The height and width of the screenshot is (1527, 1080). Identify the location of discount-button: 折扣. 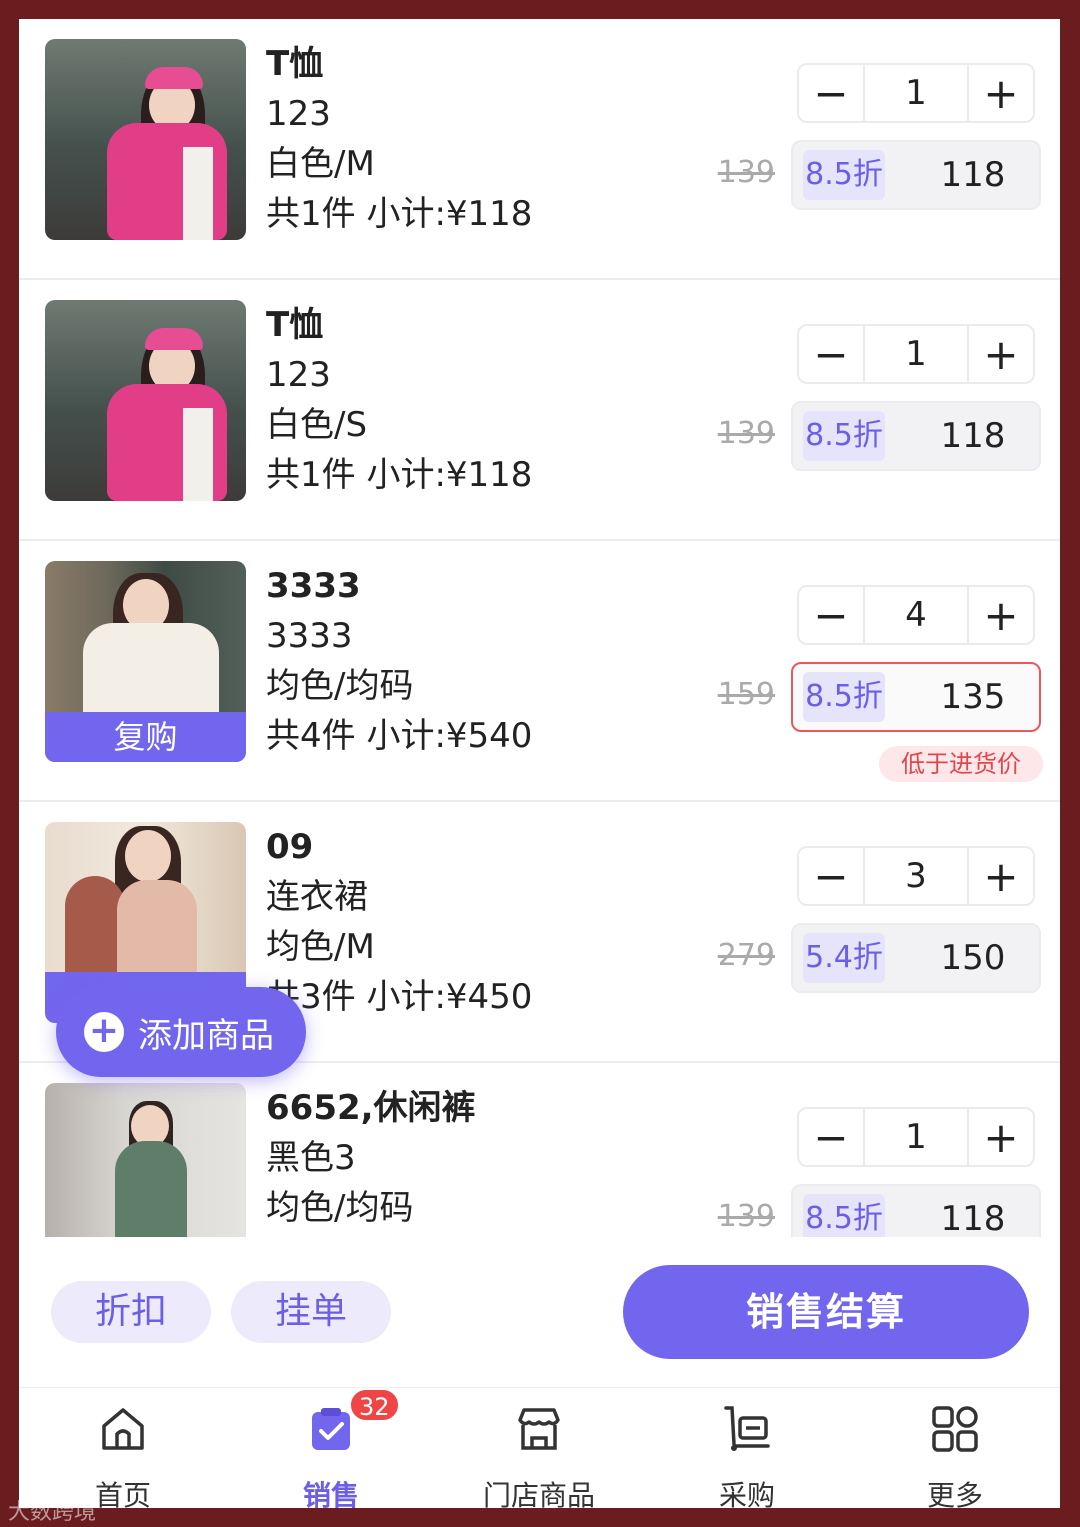
(131, 1312).